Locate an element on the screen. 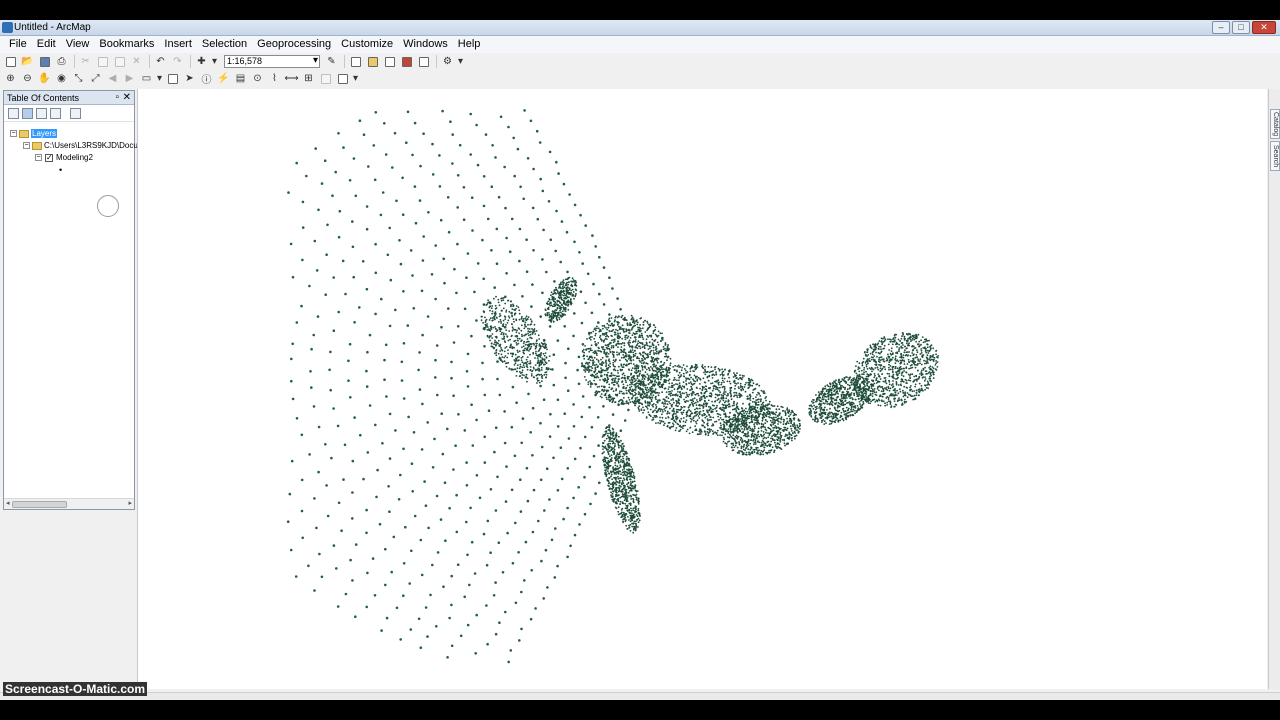  clear-selection-icon is located at coordinates (172, 79).